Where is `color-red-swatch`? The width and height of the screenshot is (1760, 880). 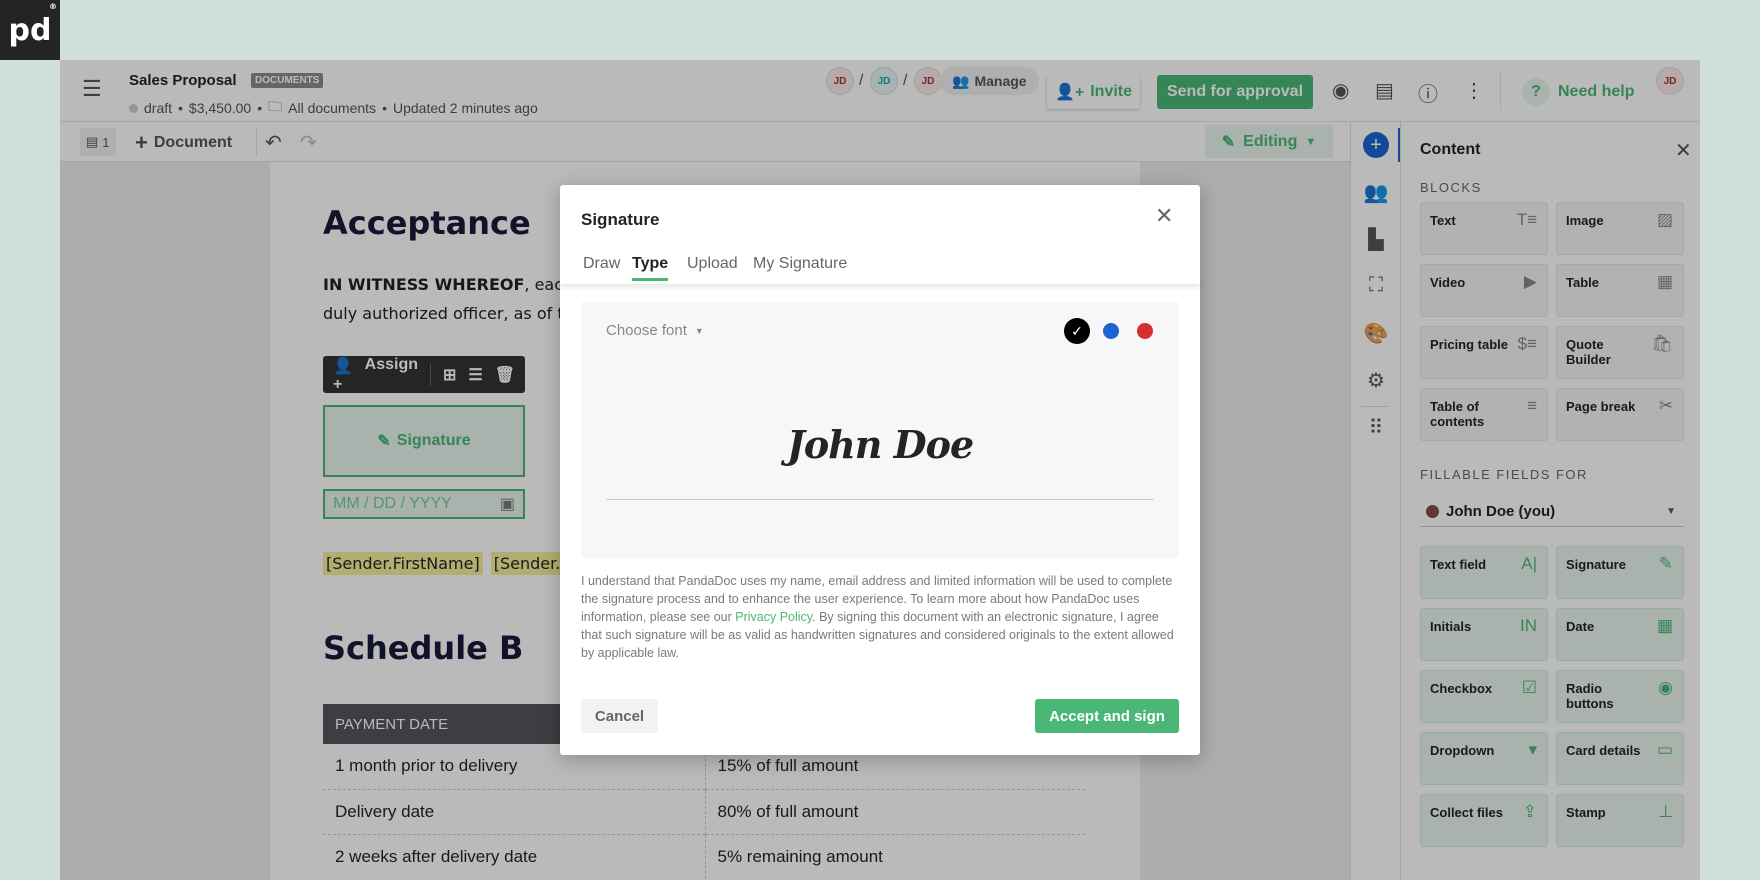 color-red-swatch is located at coordinates (1145, 331).